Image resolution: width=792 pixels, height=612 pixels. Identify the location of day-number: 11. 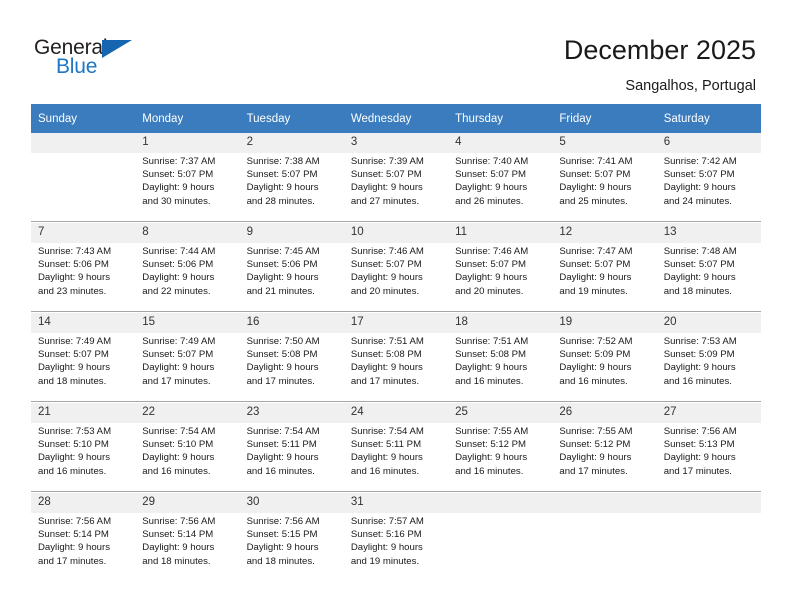
(500, 233).